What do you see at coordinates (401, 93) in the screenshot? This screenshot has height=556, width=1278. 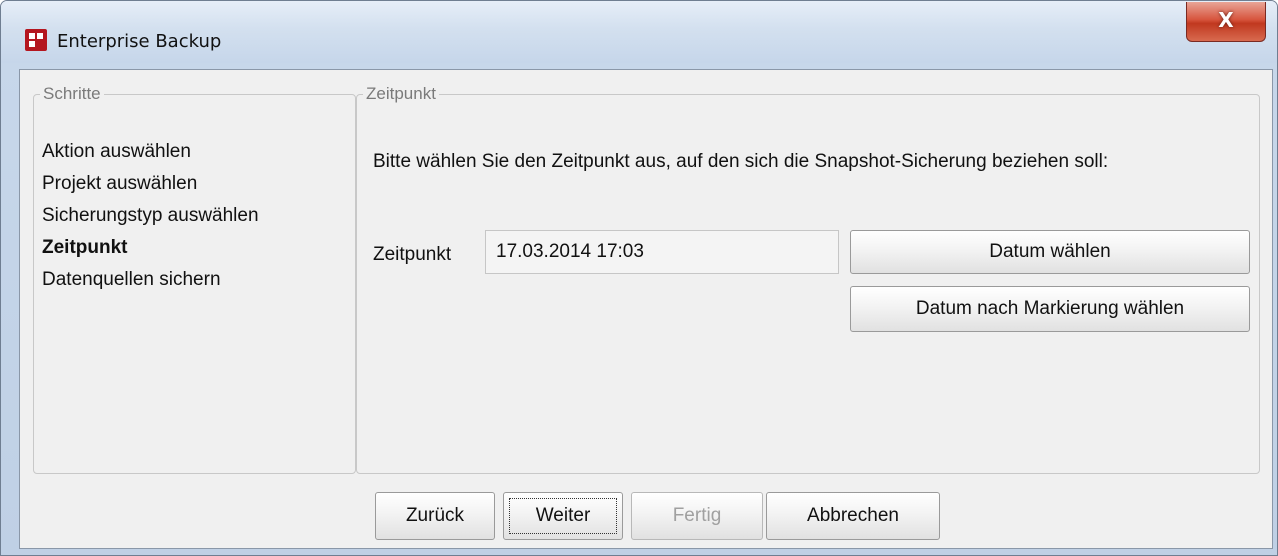 I see `zeitpunkt-legend: Zeitpunkt` at bounding box center [401, 93].